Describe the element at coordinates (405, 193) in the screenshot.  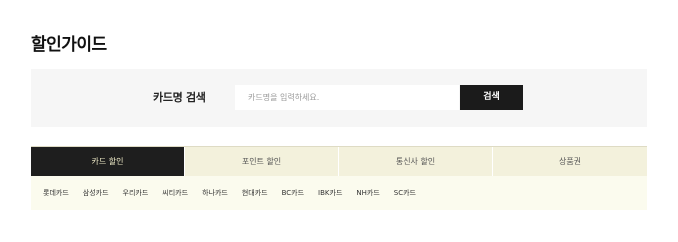
I see `card-item-sc: SC카드` at that location.